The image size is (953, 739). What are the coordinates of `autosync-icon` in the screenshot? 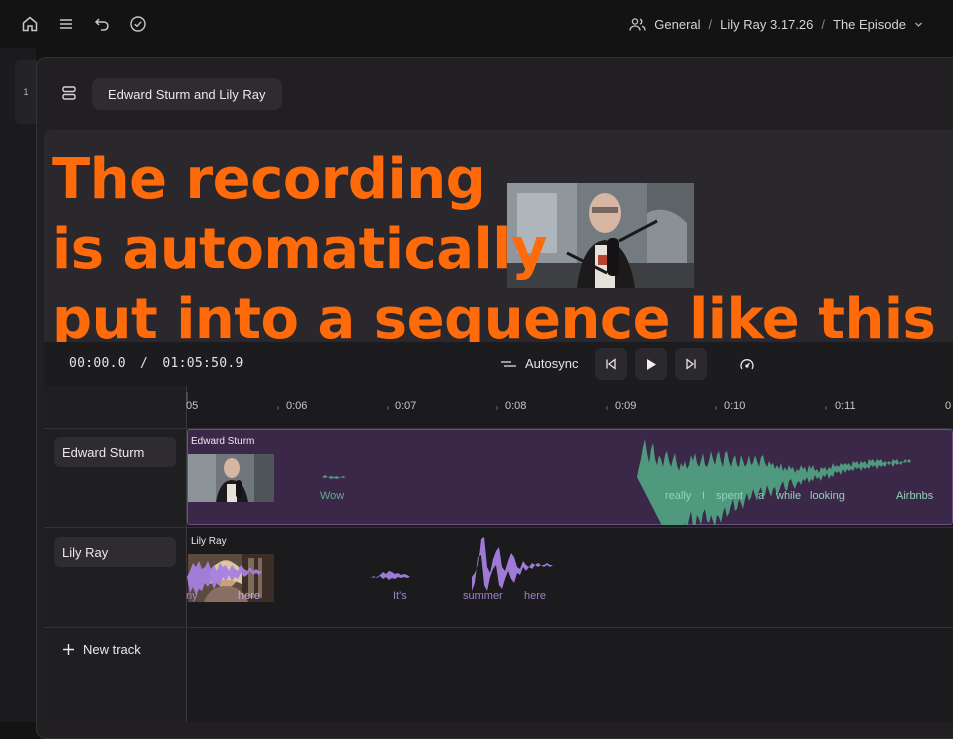 It's located at (508, 364).